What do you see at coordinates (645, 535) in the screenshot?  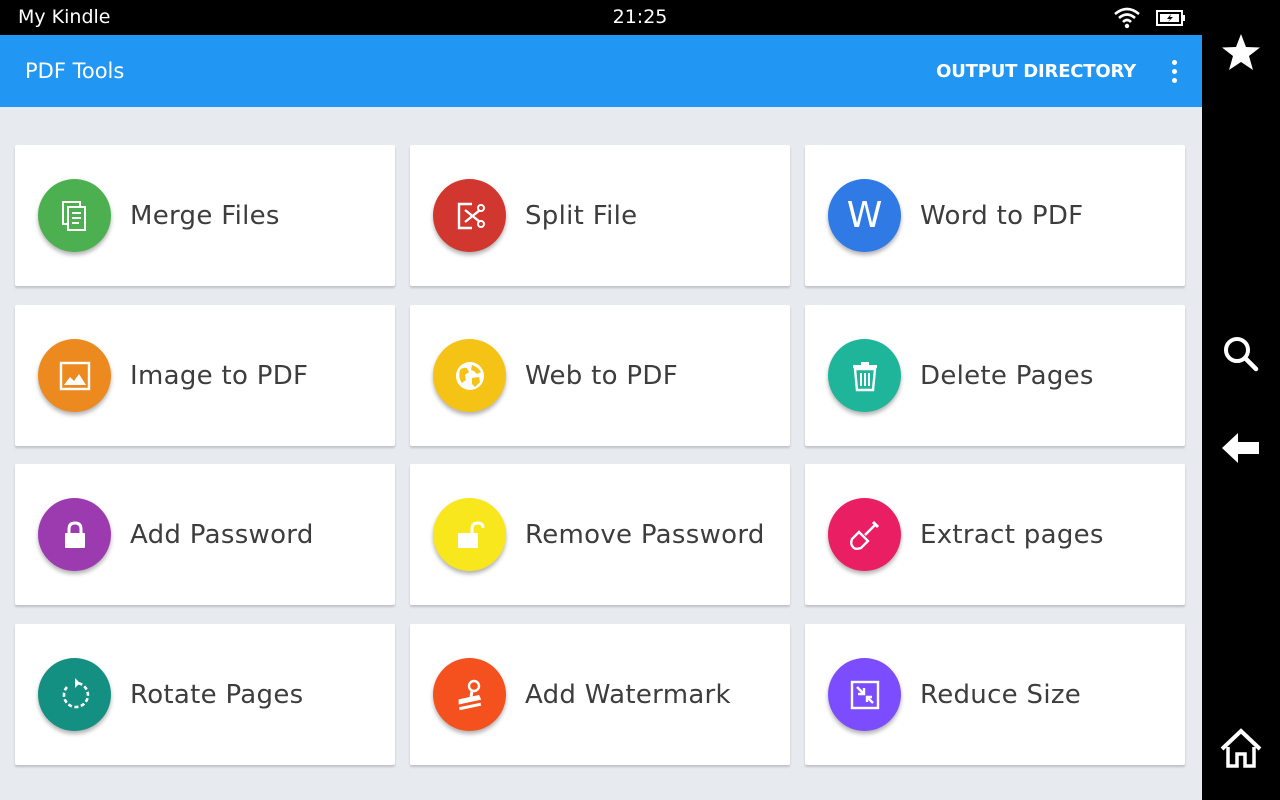 I see `tool-label: Remove Password` at bounding box center [645, 535].